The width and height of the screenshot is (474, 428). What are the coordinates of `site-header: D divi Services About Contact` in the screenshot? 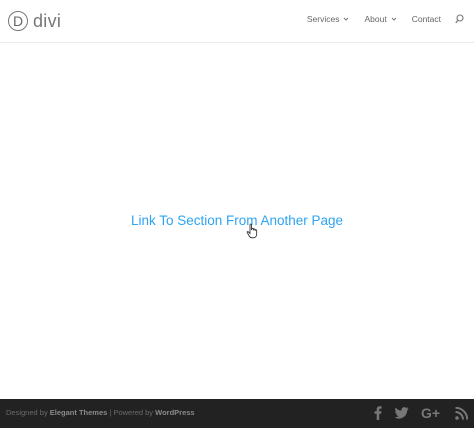 It's located at (237, 21).